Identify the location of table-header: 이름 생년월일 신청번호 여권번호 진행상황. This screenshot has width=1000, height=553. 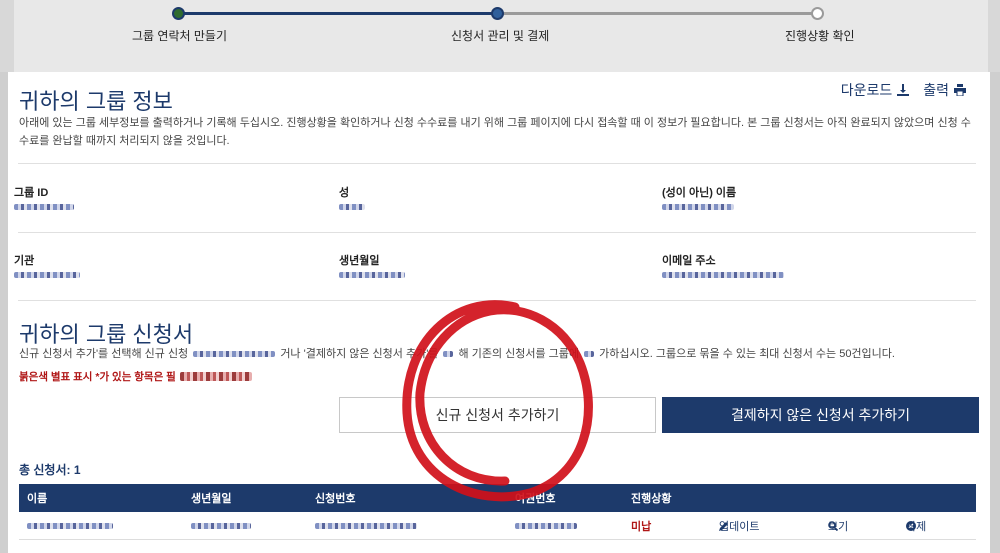
(497, 498).